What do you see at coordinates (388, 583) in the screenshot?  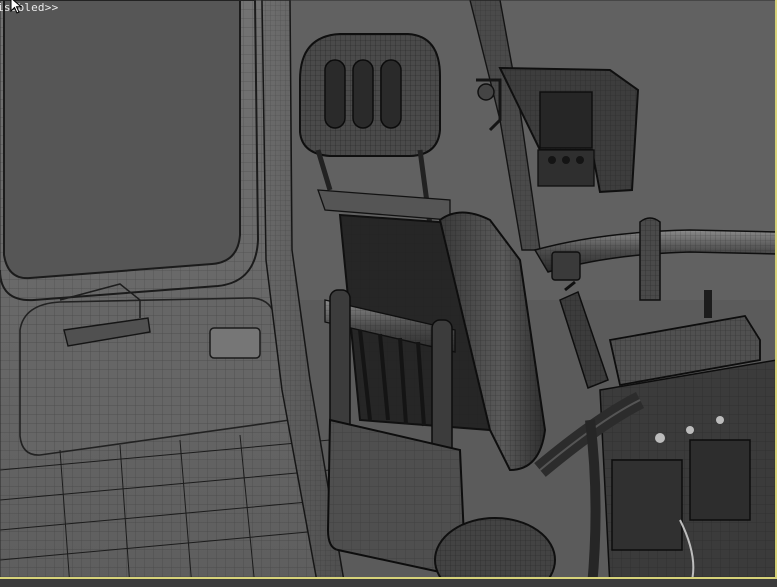 I see `viewport-bottom-strip` at bounding box center [388, 583].